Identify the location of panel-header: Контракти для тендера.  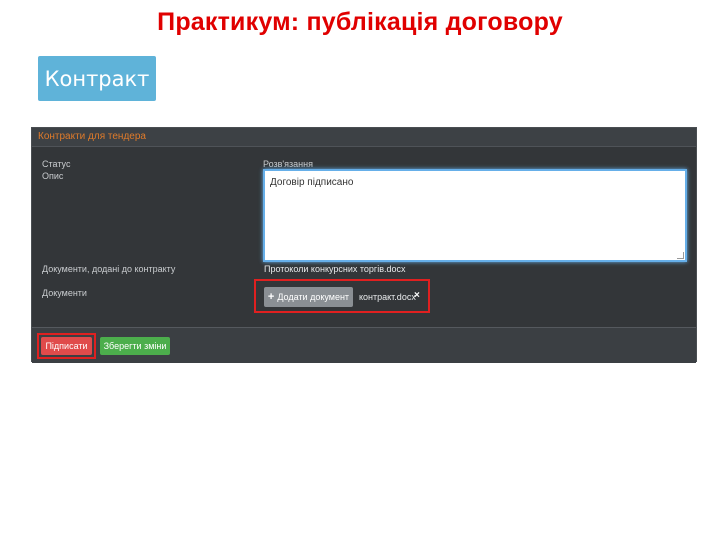
(364, 137).